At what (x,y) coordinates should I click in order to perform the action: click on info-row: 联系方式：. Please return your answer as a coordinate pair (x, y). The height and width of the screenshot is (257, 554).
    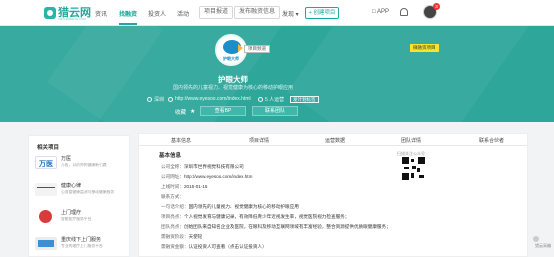
    Looking at the image, I should click on (172, 197).